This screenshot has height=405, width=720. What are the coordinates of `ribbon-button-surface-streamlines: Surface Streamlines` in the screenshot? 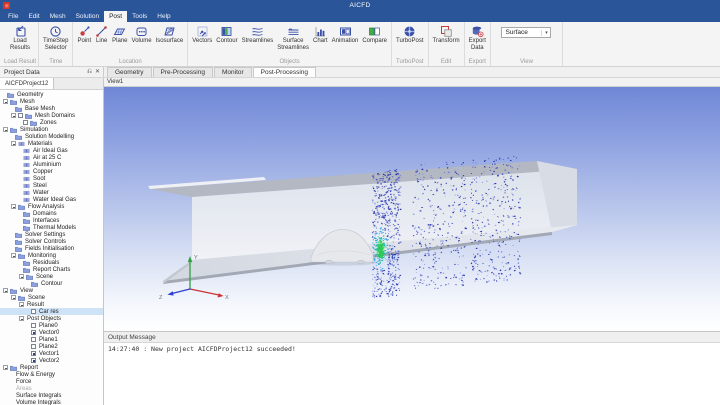 It's located at (293, 38).